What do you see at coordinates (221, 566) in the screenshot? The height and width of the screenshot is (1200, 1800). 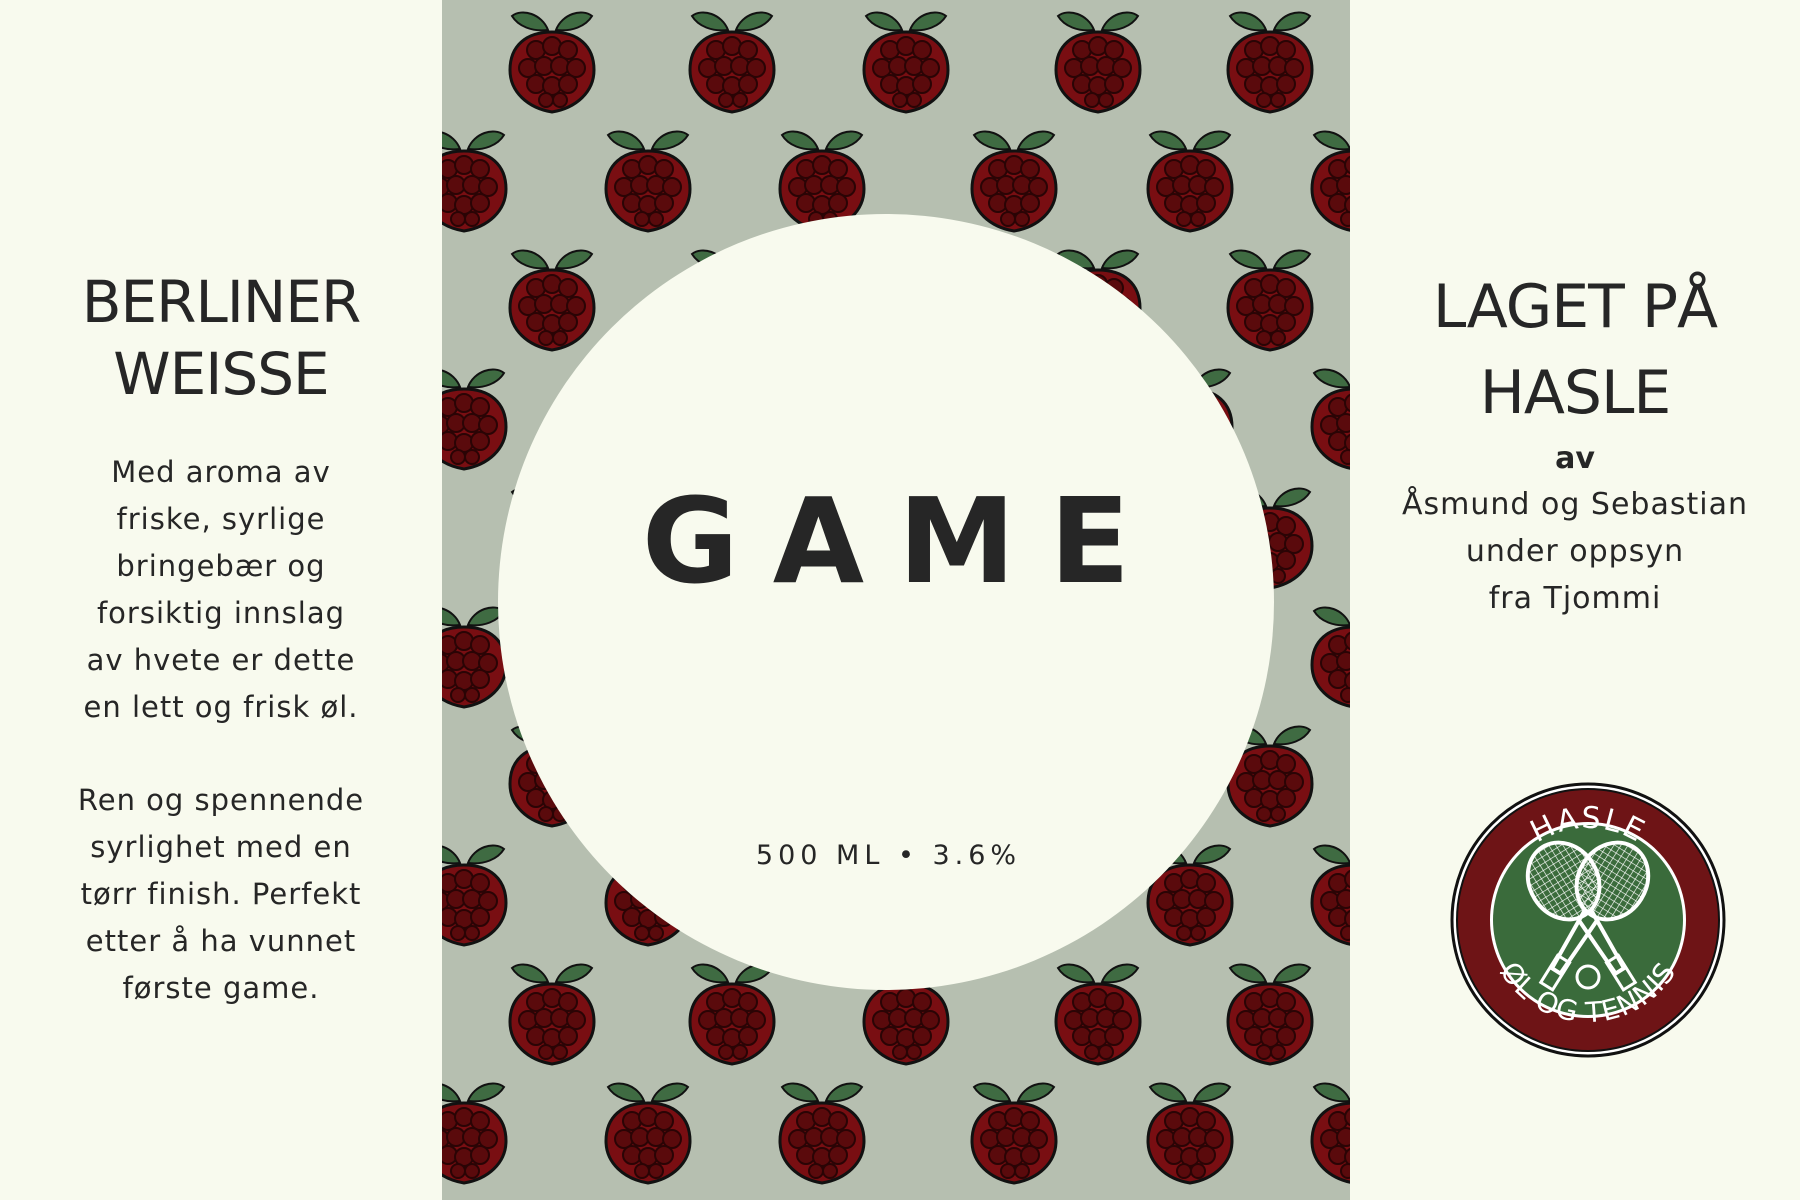 I see `description-line: bringebær og` at bounding box center [221, 566].